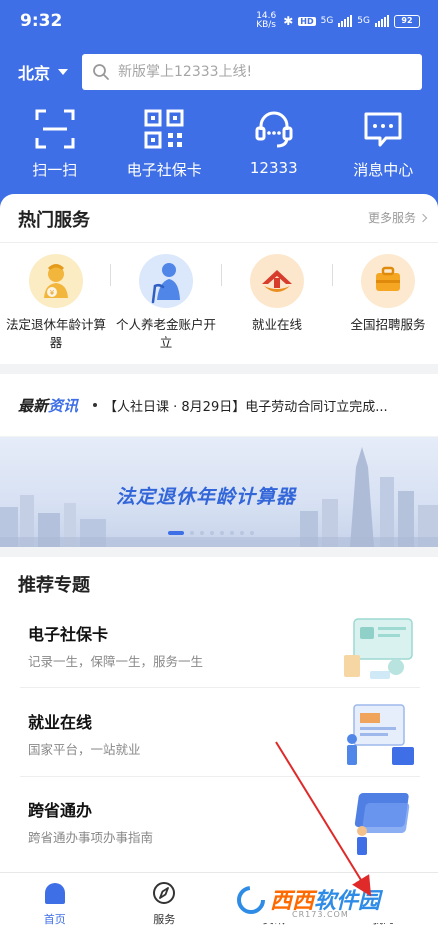  What do you see at coordinates (274, 129) in the screenshot?
I see `headset-icon` at bounding box center [274, 129].